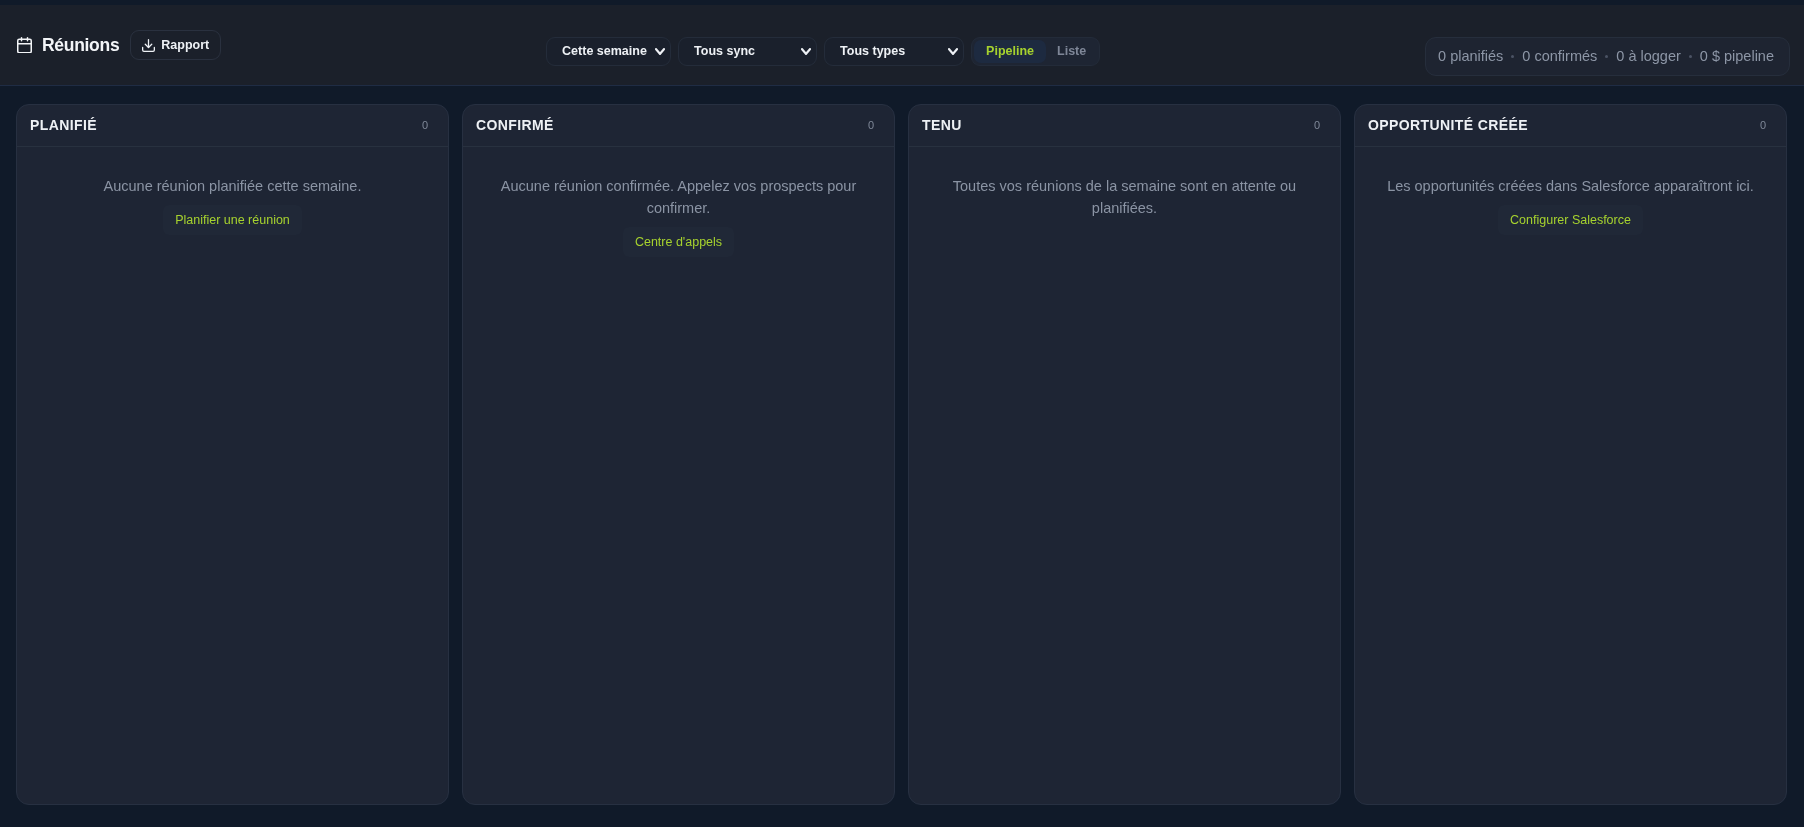  What do you see at coordinates (1560, 56) in the screenshot?
I see `summary-stat: 0 confirmés` at bounding box center [1560, 56].